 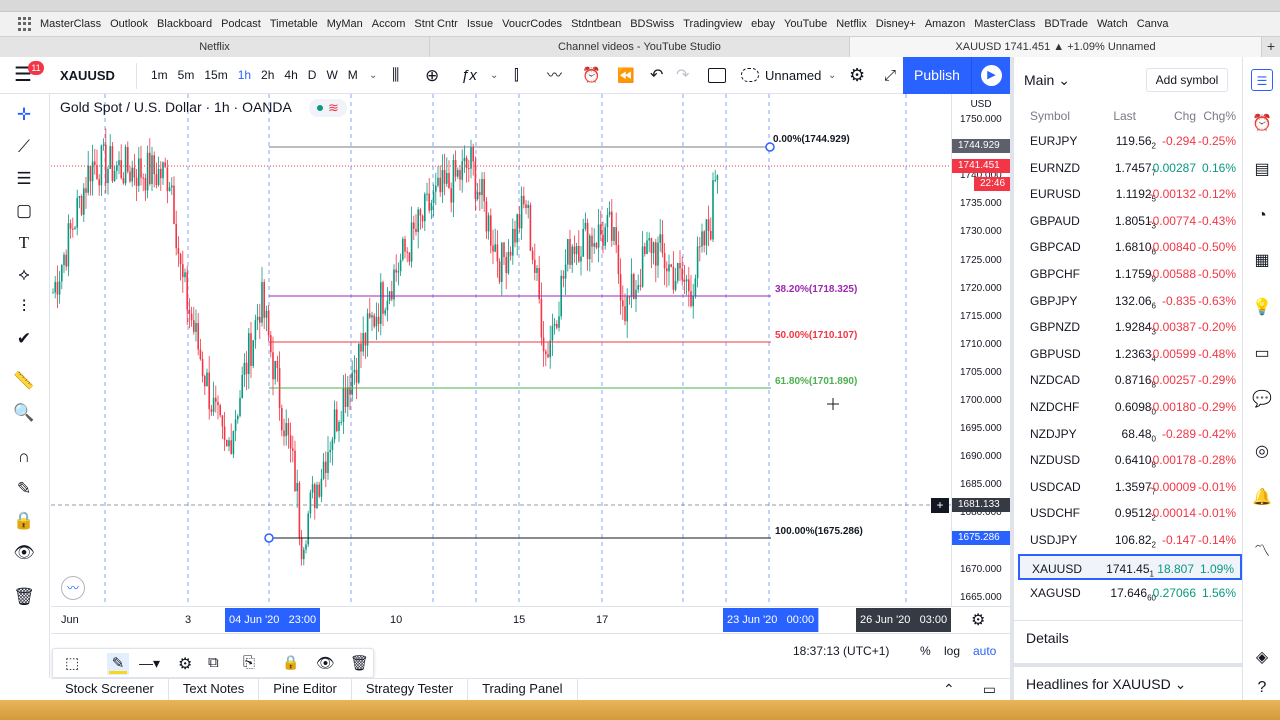 What do you see at coordinates (656, 24) in the screenshot?
I see `bookmark-item: BDSwiss` at bounding box center [656, 24].